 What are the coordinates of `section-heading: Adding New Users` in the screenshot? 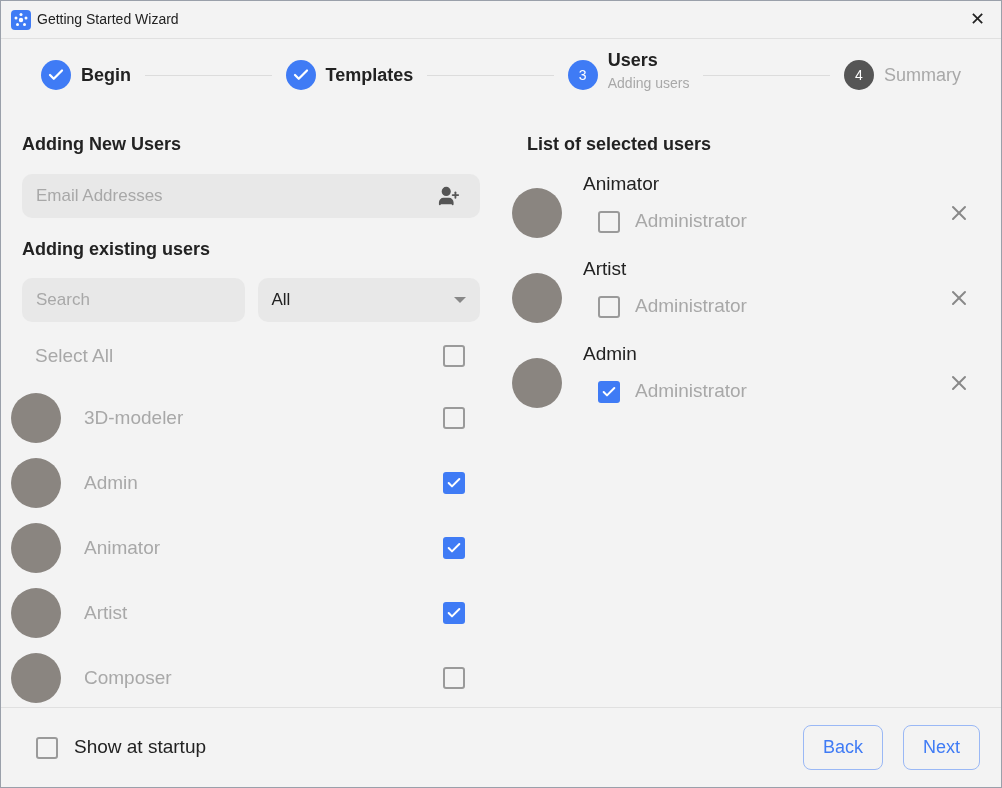 It's located at (102, 144).